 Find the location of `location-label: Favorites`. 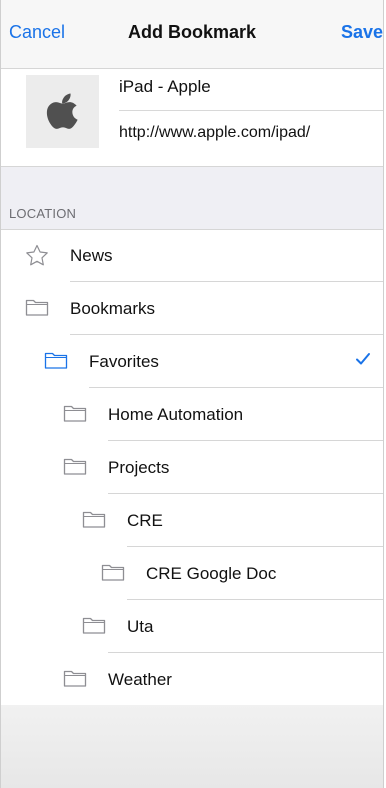

location-label: Favorites is located at coordinates (124, 361).